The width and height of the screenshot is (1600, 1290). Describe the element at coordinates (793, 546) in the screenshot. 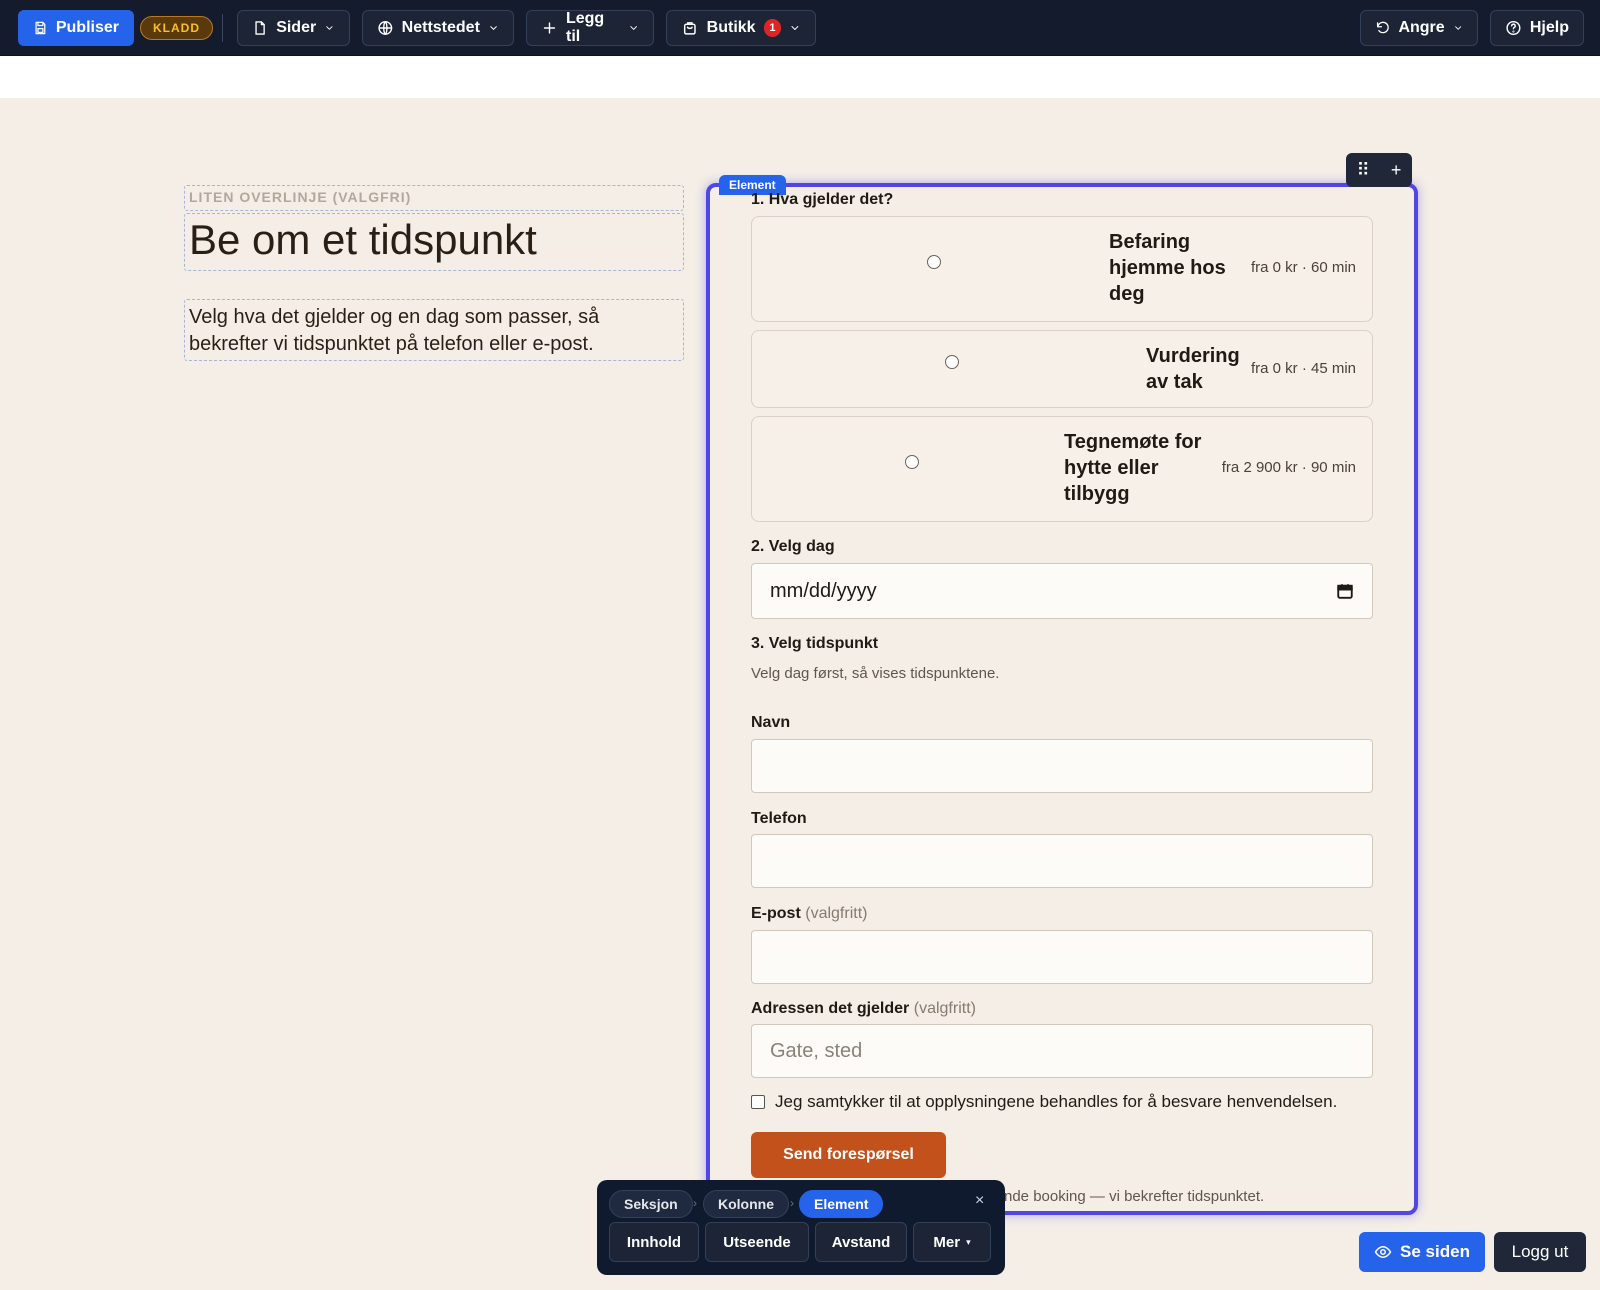

I see `question-day: 2. Velg dag` at that location.